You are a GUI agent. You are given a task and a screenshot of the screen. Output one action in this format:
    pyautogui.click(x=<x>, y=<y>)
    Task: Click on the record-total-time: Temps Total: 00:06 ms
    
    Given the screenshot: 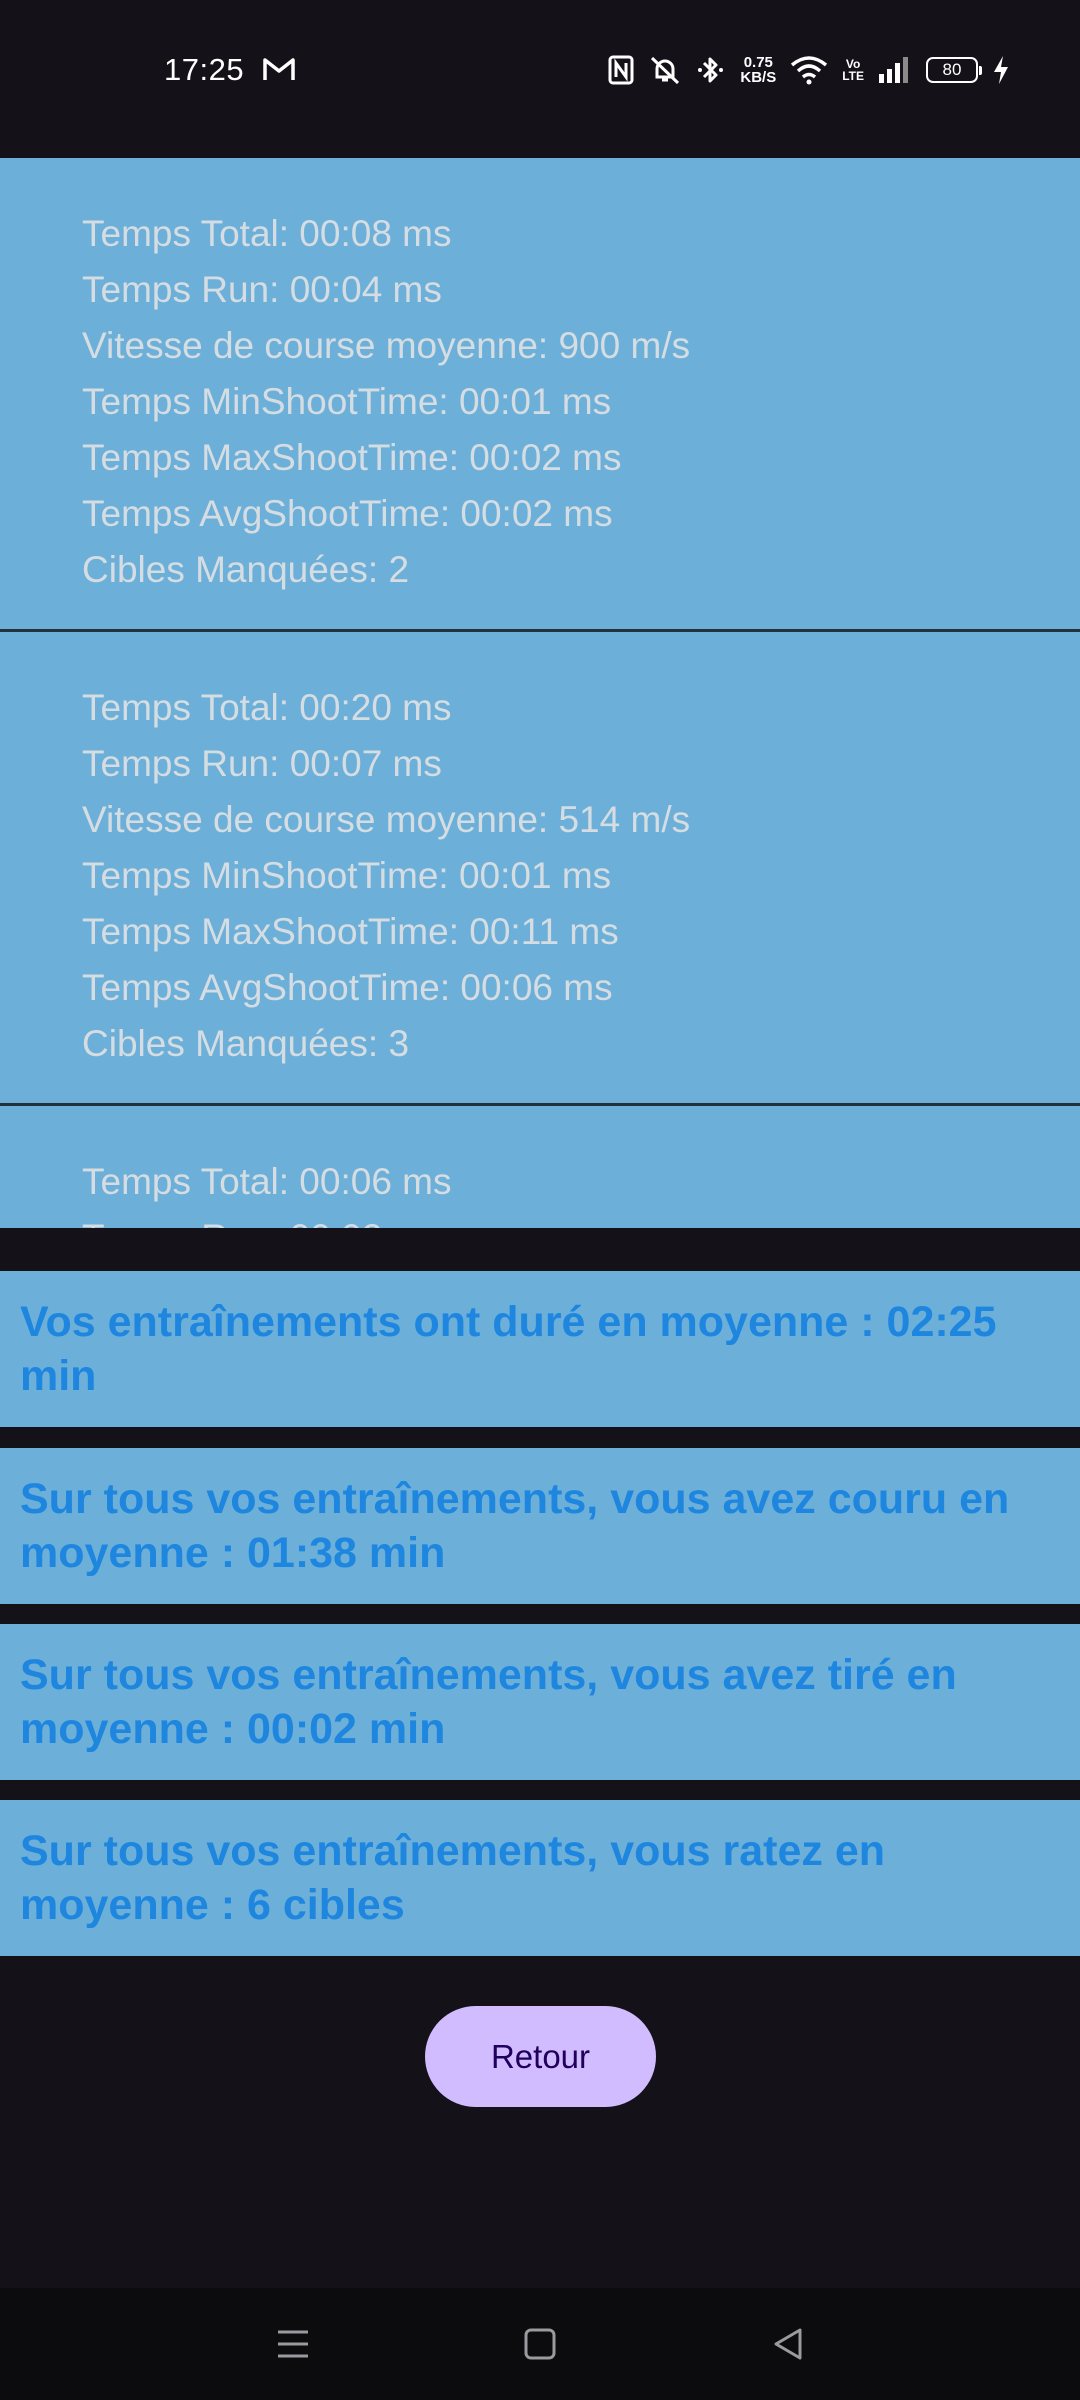 What is the action you would take?
    pyautogui.click(x=267, y=1181)
    